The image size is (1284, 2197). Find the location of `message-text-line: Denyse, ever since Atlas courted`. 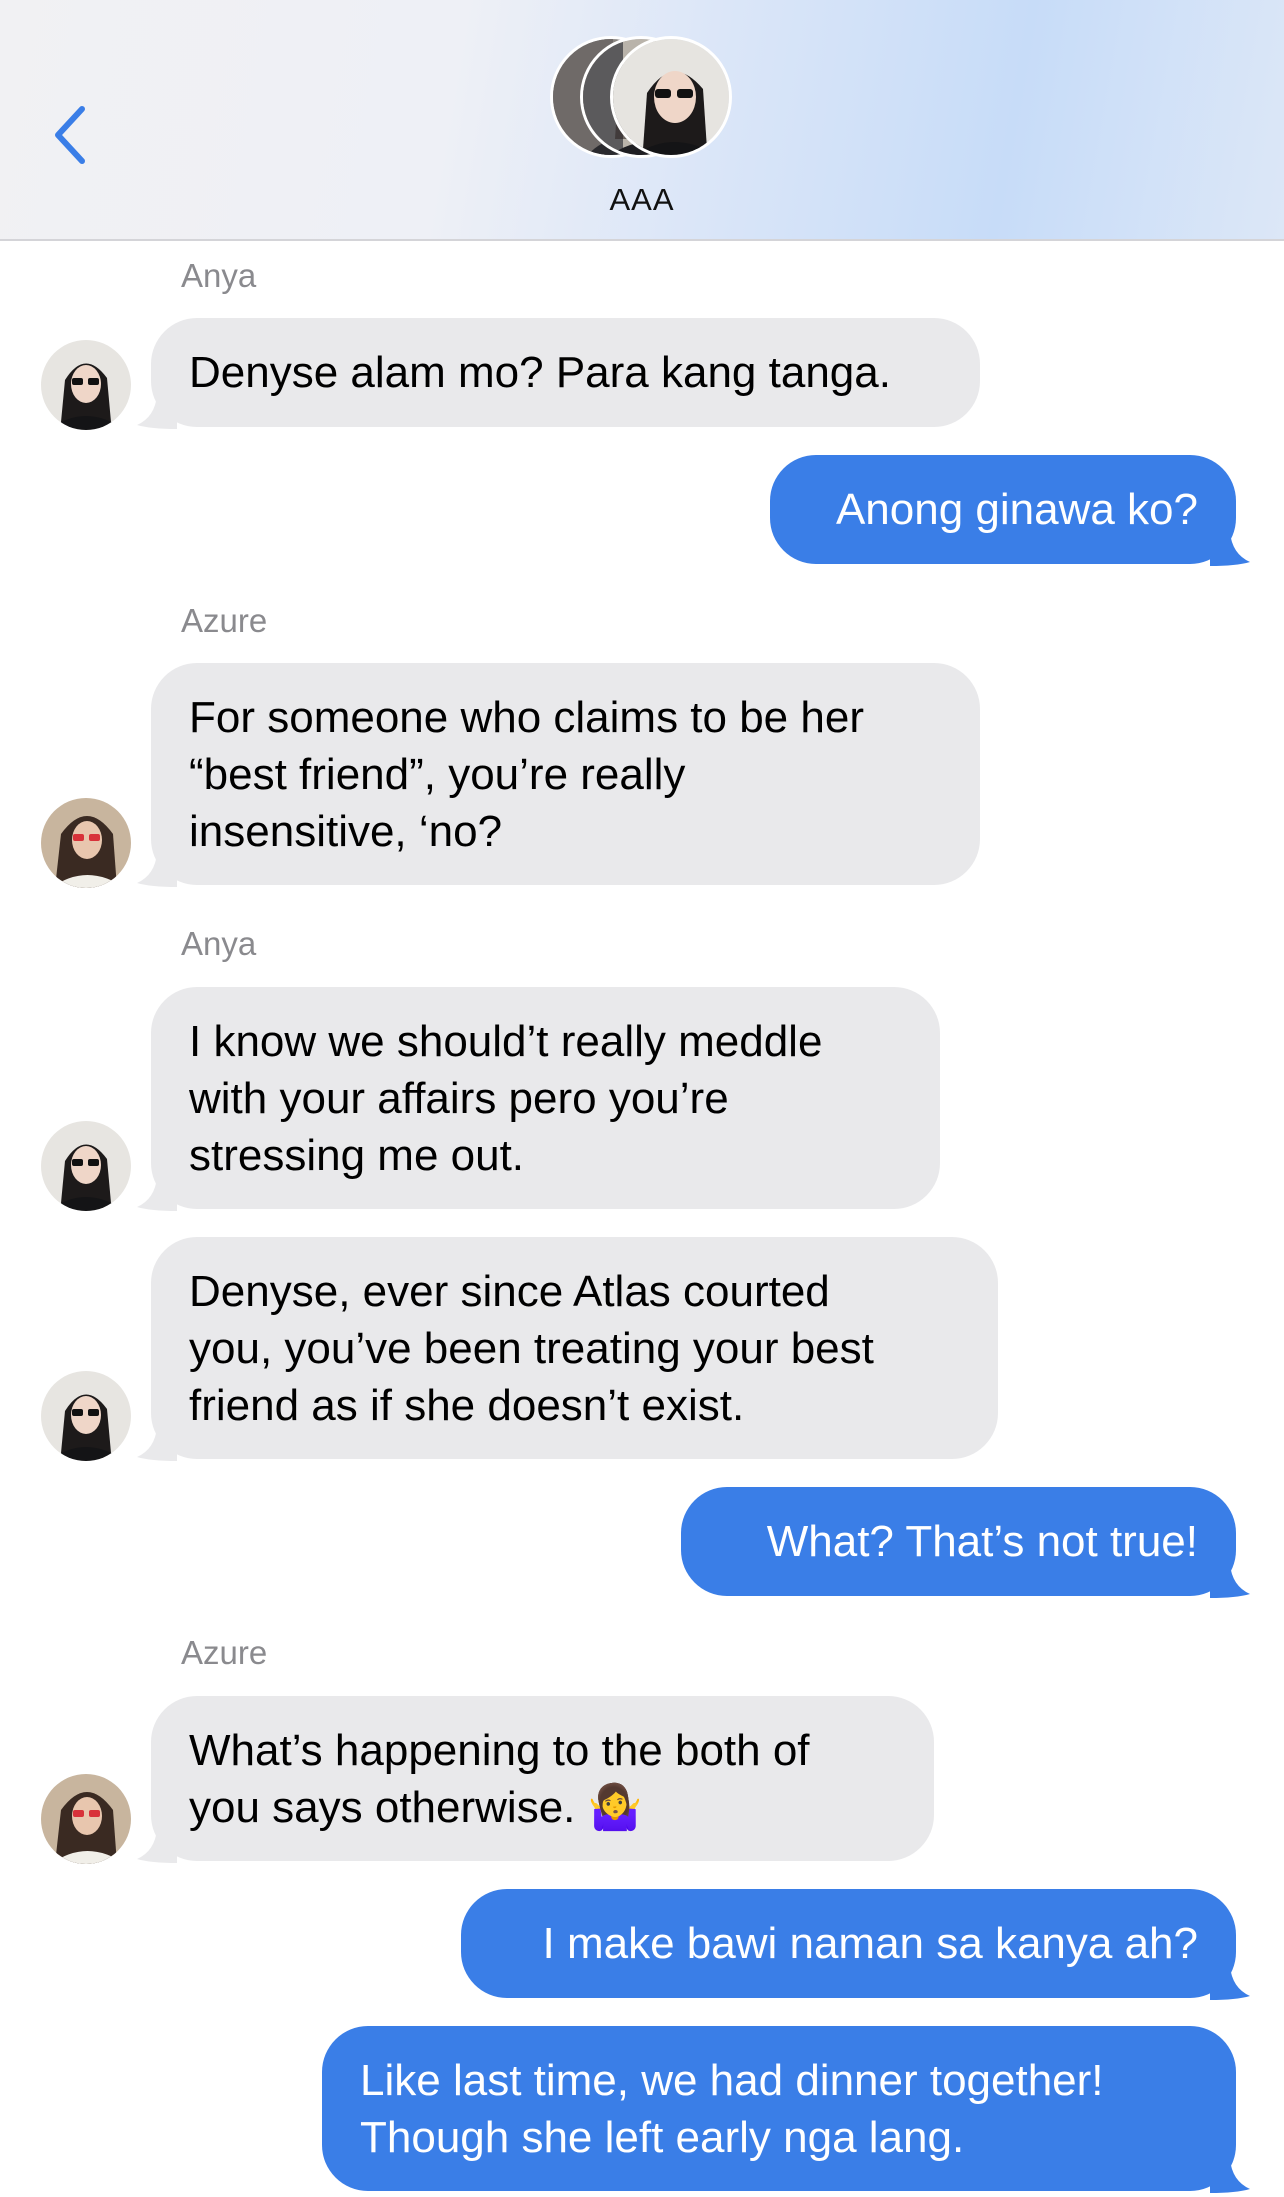

message-text-line: Denyse, ever since Atlas courted is located at coordinates (509, 1291).